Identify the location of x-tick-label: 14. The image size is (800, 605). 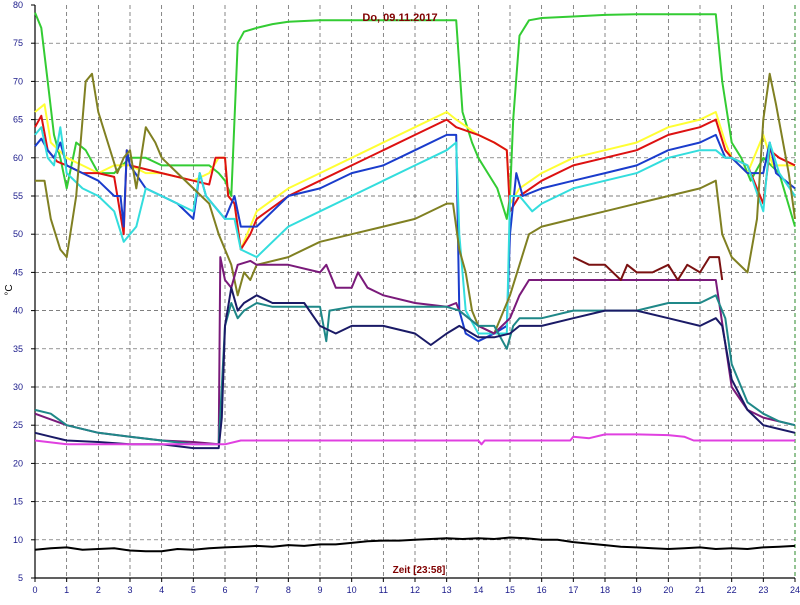
(478, 590).